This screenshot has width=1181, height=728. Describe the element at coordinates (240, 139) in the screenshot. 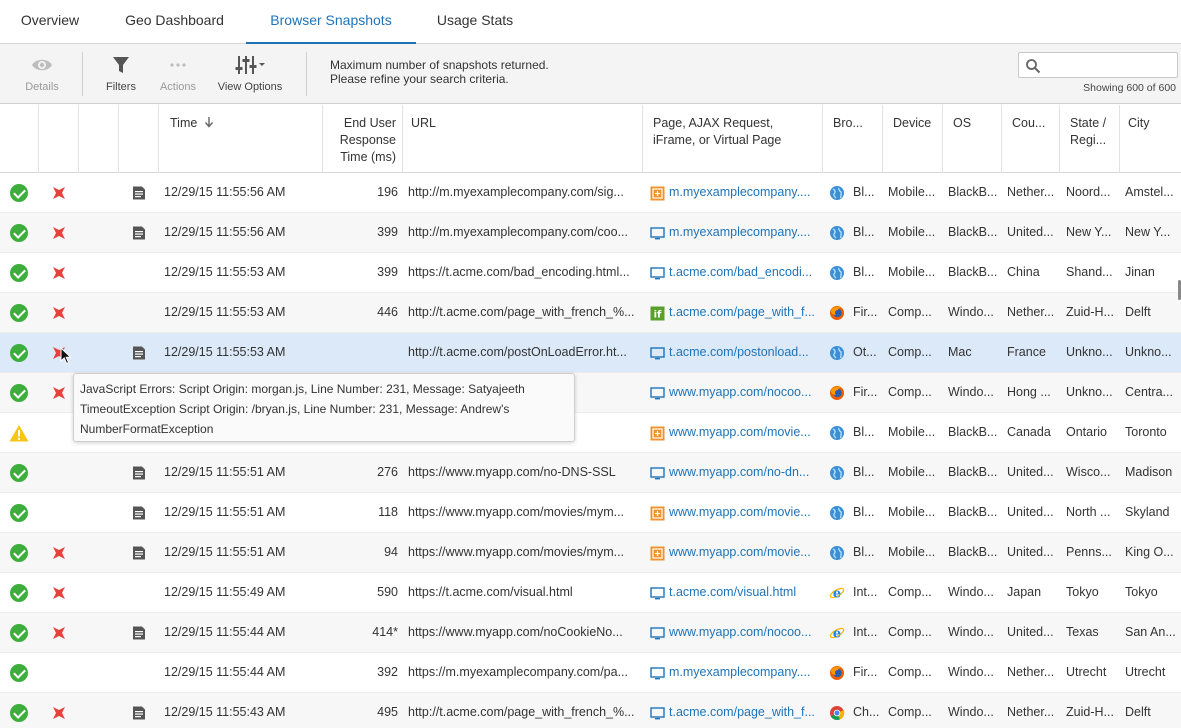

I see `column-header-time: Time` at that location.